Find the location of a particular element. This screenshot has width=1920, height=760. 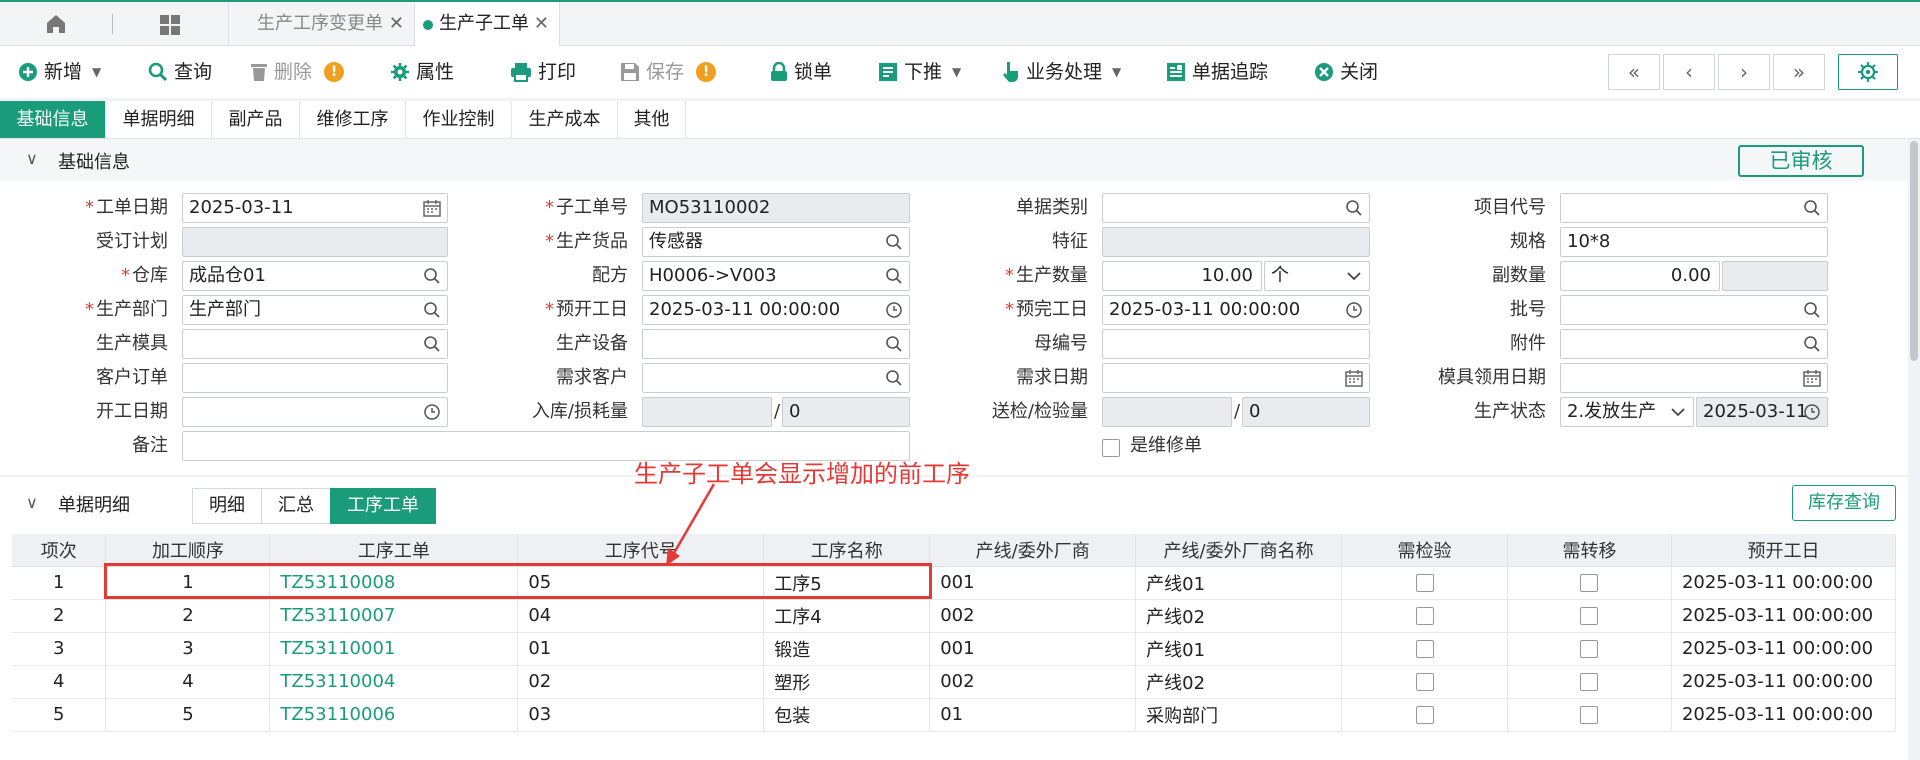

subtab-byproduct: 副产品 is located at coordinates (256, 119).